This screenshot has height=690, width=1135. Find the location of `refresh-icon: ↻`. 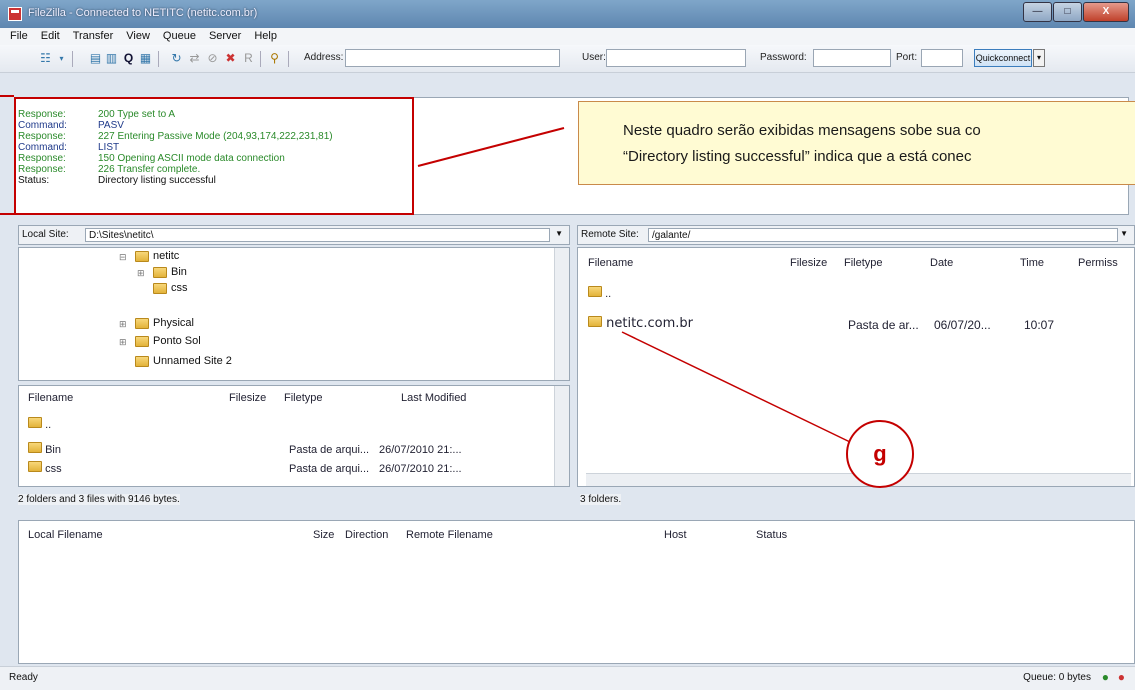

refresh-icon: ↻ is located at coordinates (176, 58).